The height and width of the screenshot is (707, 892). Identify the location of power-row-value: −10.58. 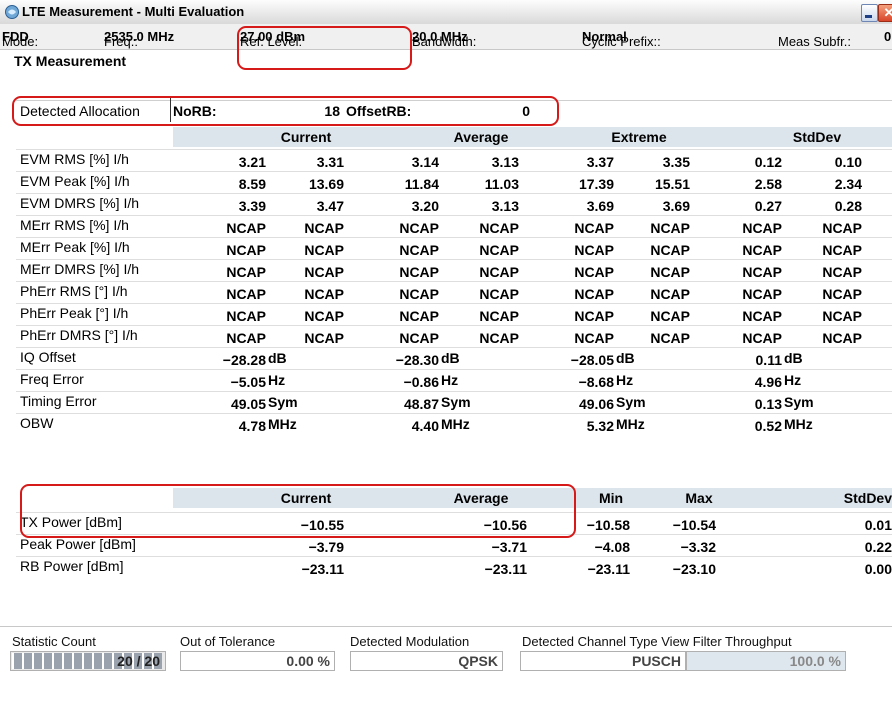
(608, 525).